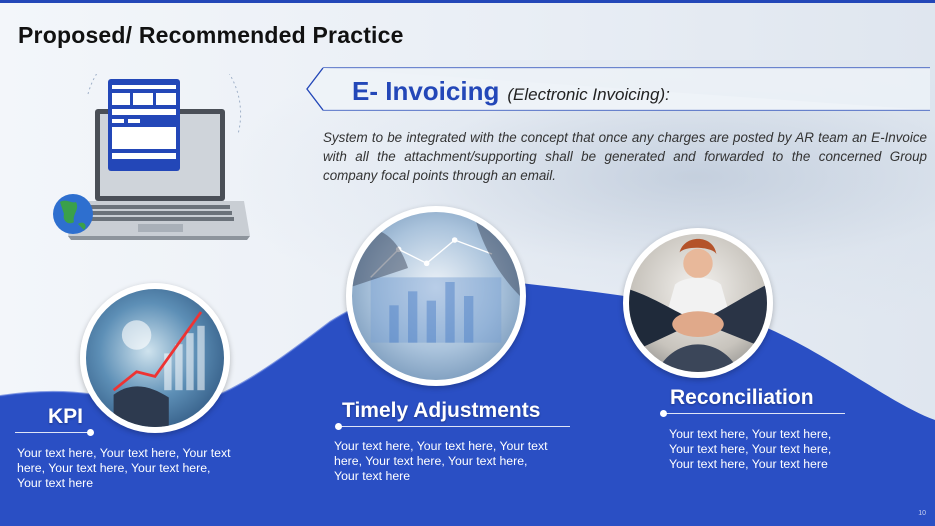  I want to click on kpi-photo, so click(155, 358).